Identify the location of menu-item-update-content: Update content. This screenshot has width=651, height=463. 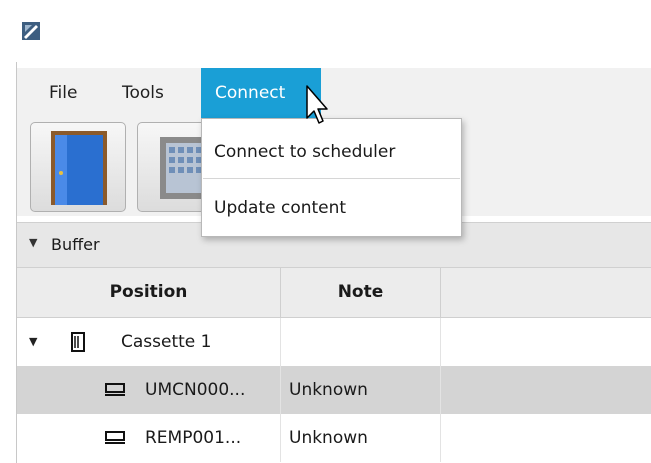
(331, 208).